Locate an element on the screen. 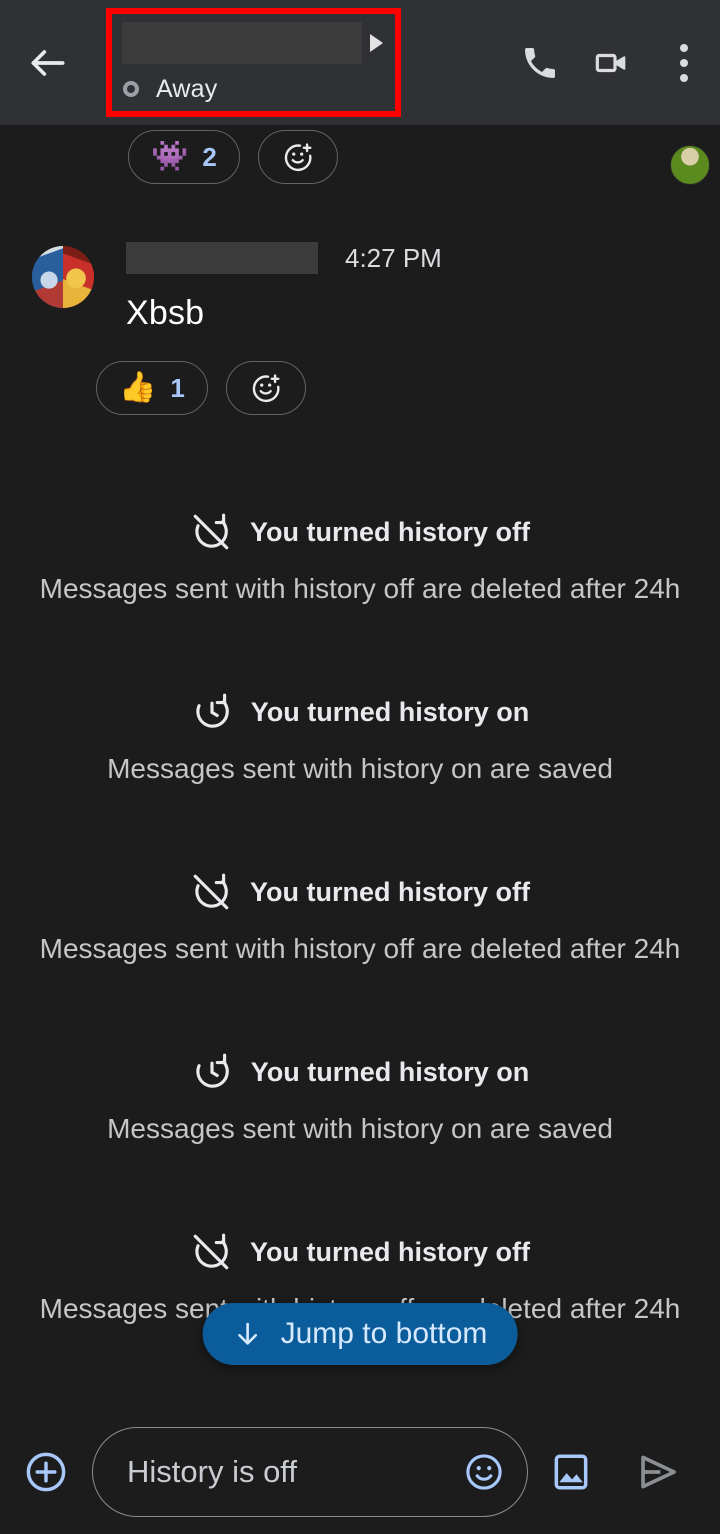 This screenshot has height=1534, width=720. caret-right-icon is located at coordinates (376, 42).